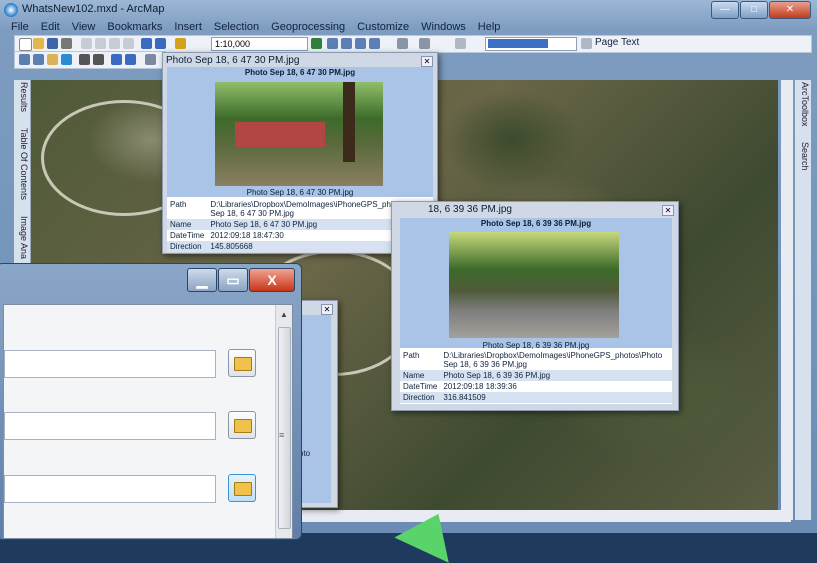  What do you see at coordinates (233, 60) in the screenshot?
I see `popup-title: Photo Sep 18, 6 47 30 PM.jpg` at bounding box center [233, 60].